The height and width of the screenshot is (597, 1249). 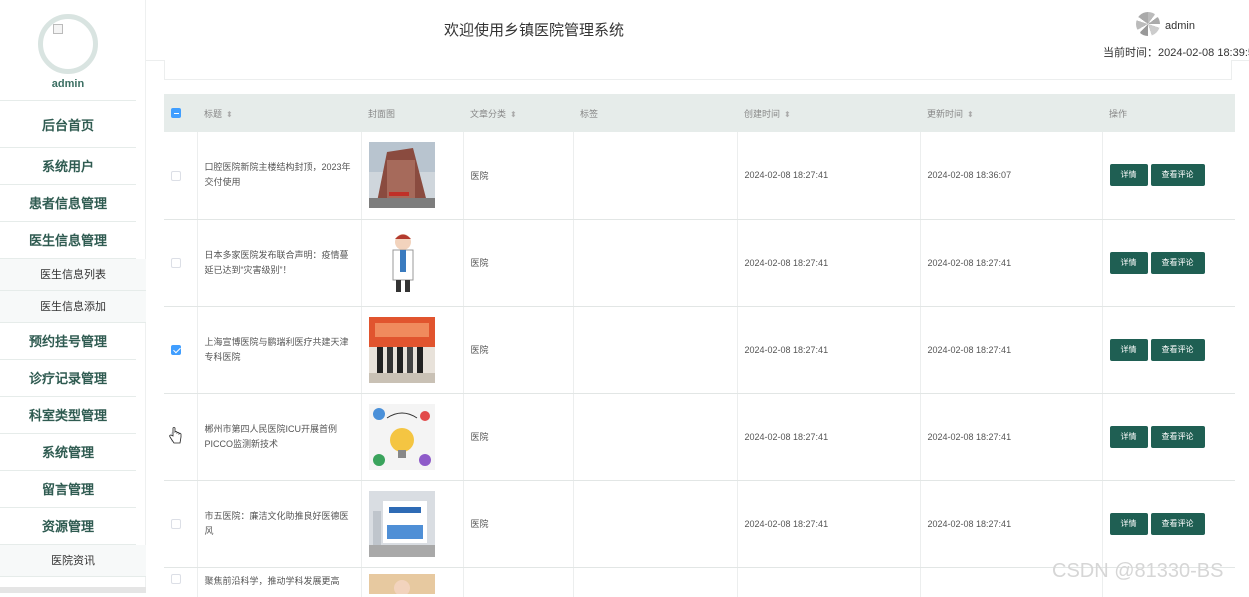 What do you see at coordinates (68, 203) in the screenshot?
I see `sidebar-item-patients: 患者信息管理` at bounding box center [68, 203].